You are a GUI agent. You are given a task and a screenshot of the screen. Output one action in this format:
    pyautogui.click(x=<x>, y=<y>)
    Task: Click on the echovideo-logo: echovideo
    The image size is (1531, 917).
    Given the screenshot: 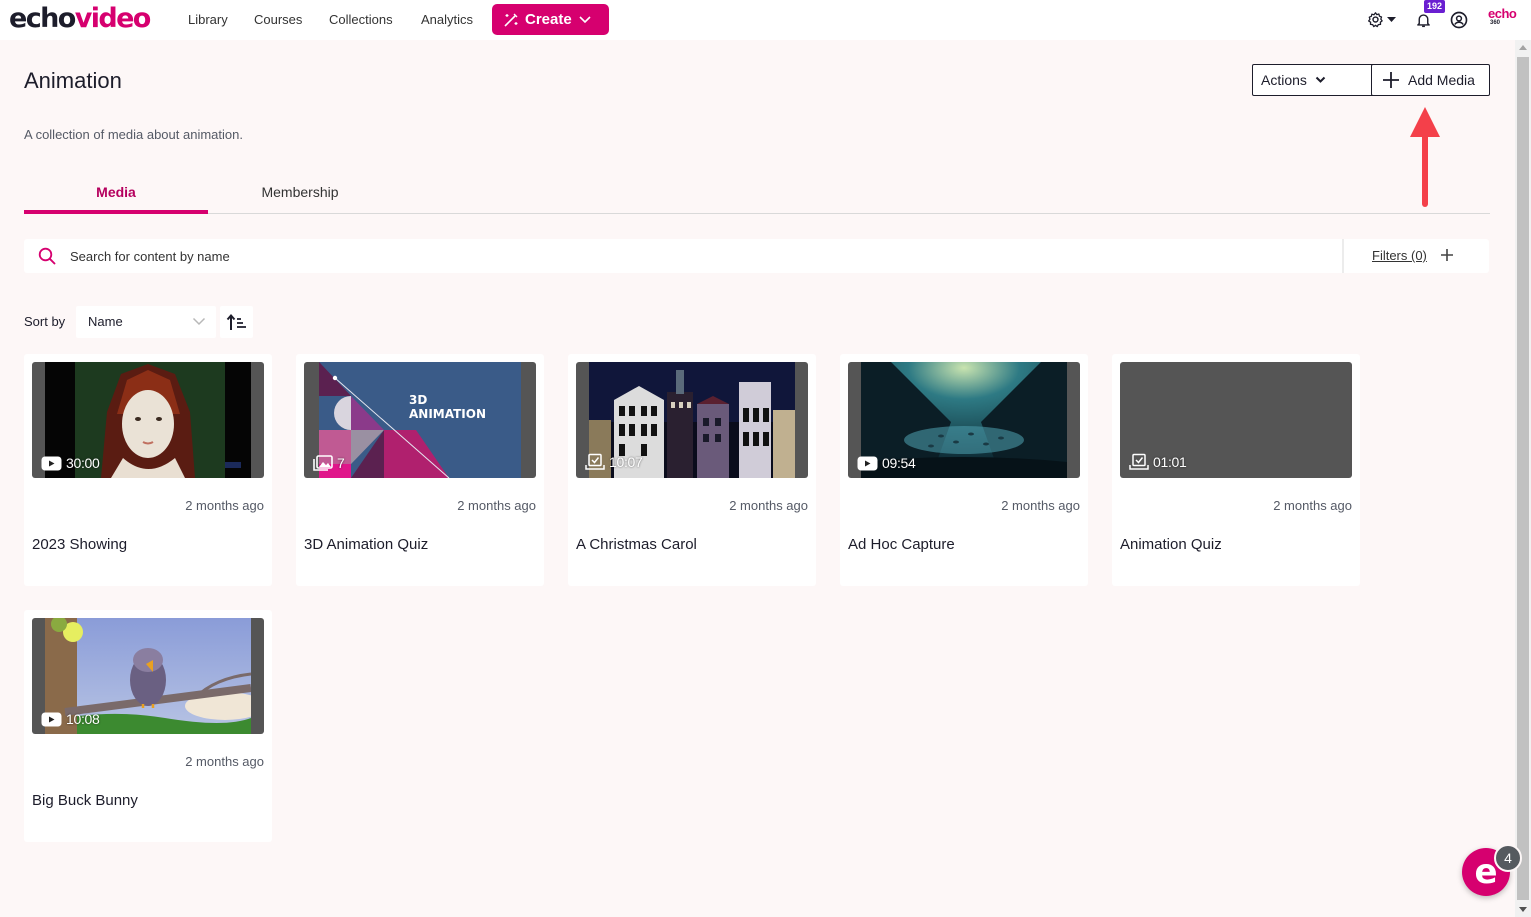 What is the action you would take?
    pyautogui.click(x=80, y=18)
    